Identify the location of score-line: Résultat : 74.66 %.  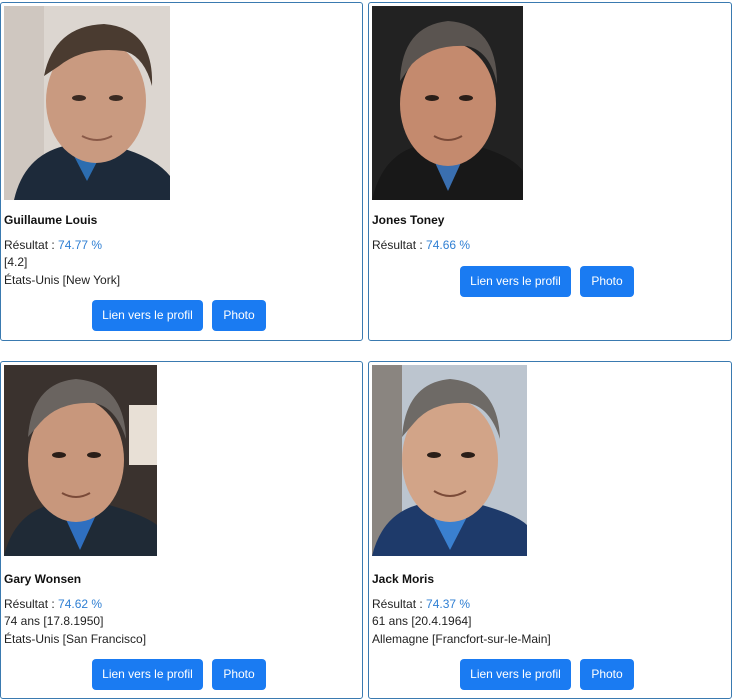
(421, 245).